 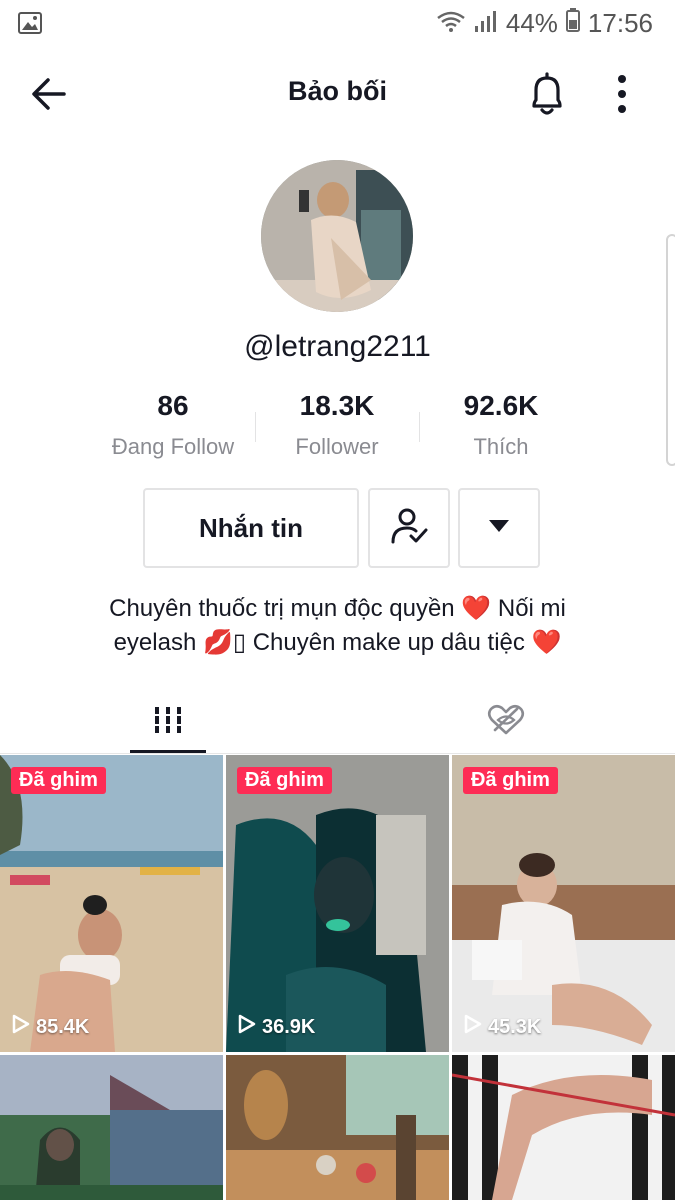 I want to click on view-count: 36.9K, so click(x=276, y=1027).